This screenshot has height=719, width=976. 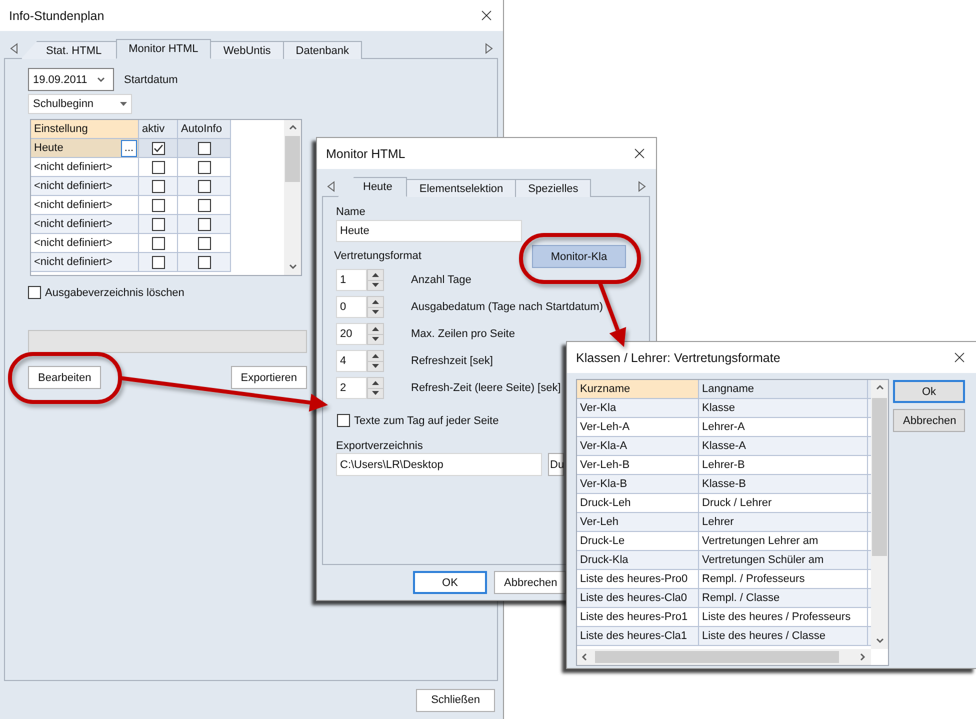 What do you see at coordinates (638, 484) in the screenshot?
I see `table-cell: Ver-Kla-B` at bounding box center [638, 484].